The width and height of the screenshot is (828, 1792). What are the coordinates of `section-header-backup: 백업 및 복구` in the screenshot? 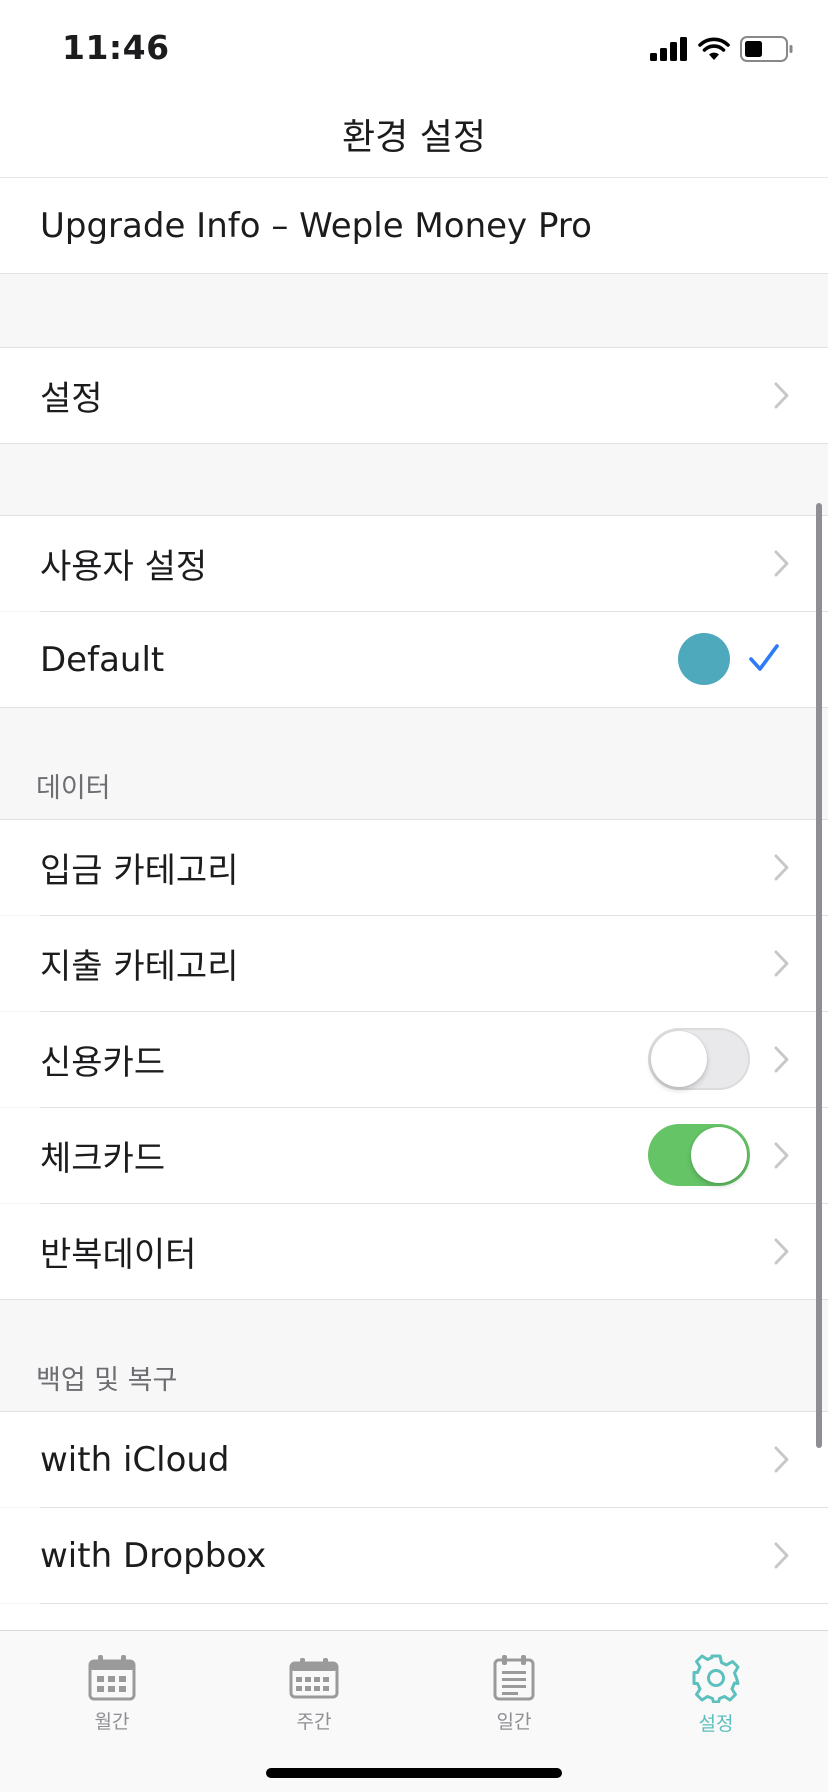 It's located at (107, 1380).